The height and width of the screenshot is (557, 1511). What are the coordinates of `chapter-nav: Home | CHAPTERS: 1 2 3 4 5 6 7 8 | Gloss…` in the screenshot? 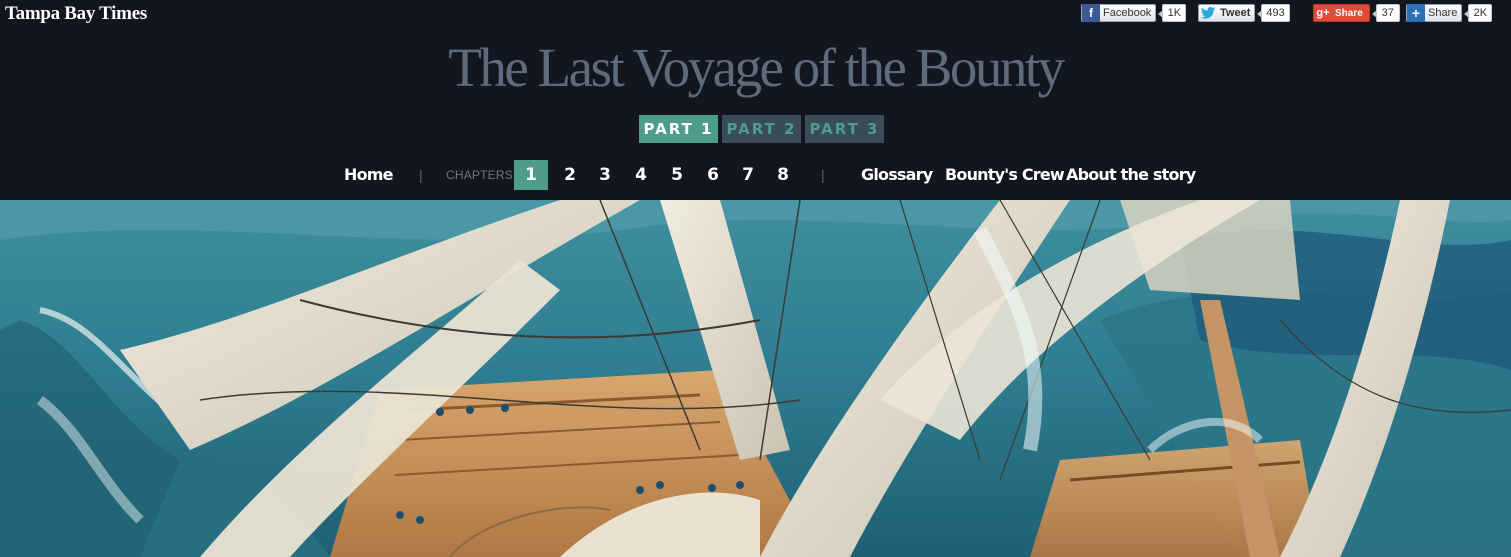 It's located at (755, 175).